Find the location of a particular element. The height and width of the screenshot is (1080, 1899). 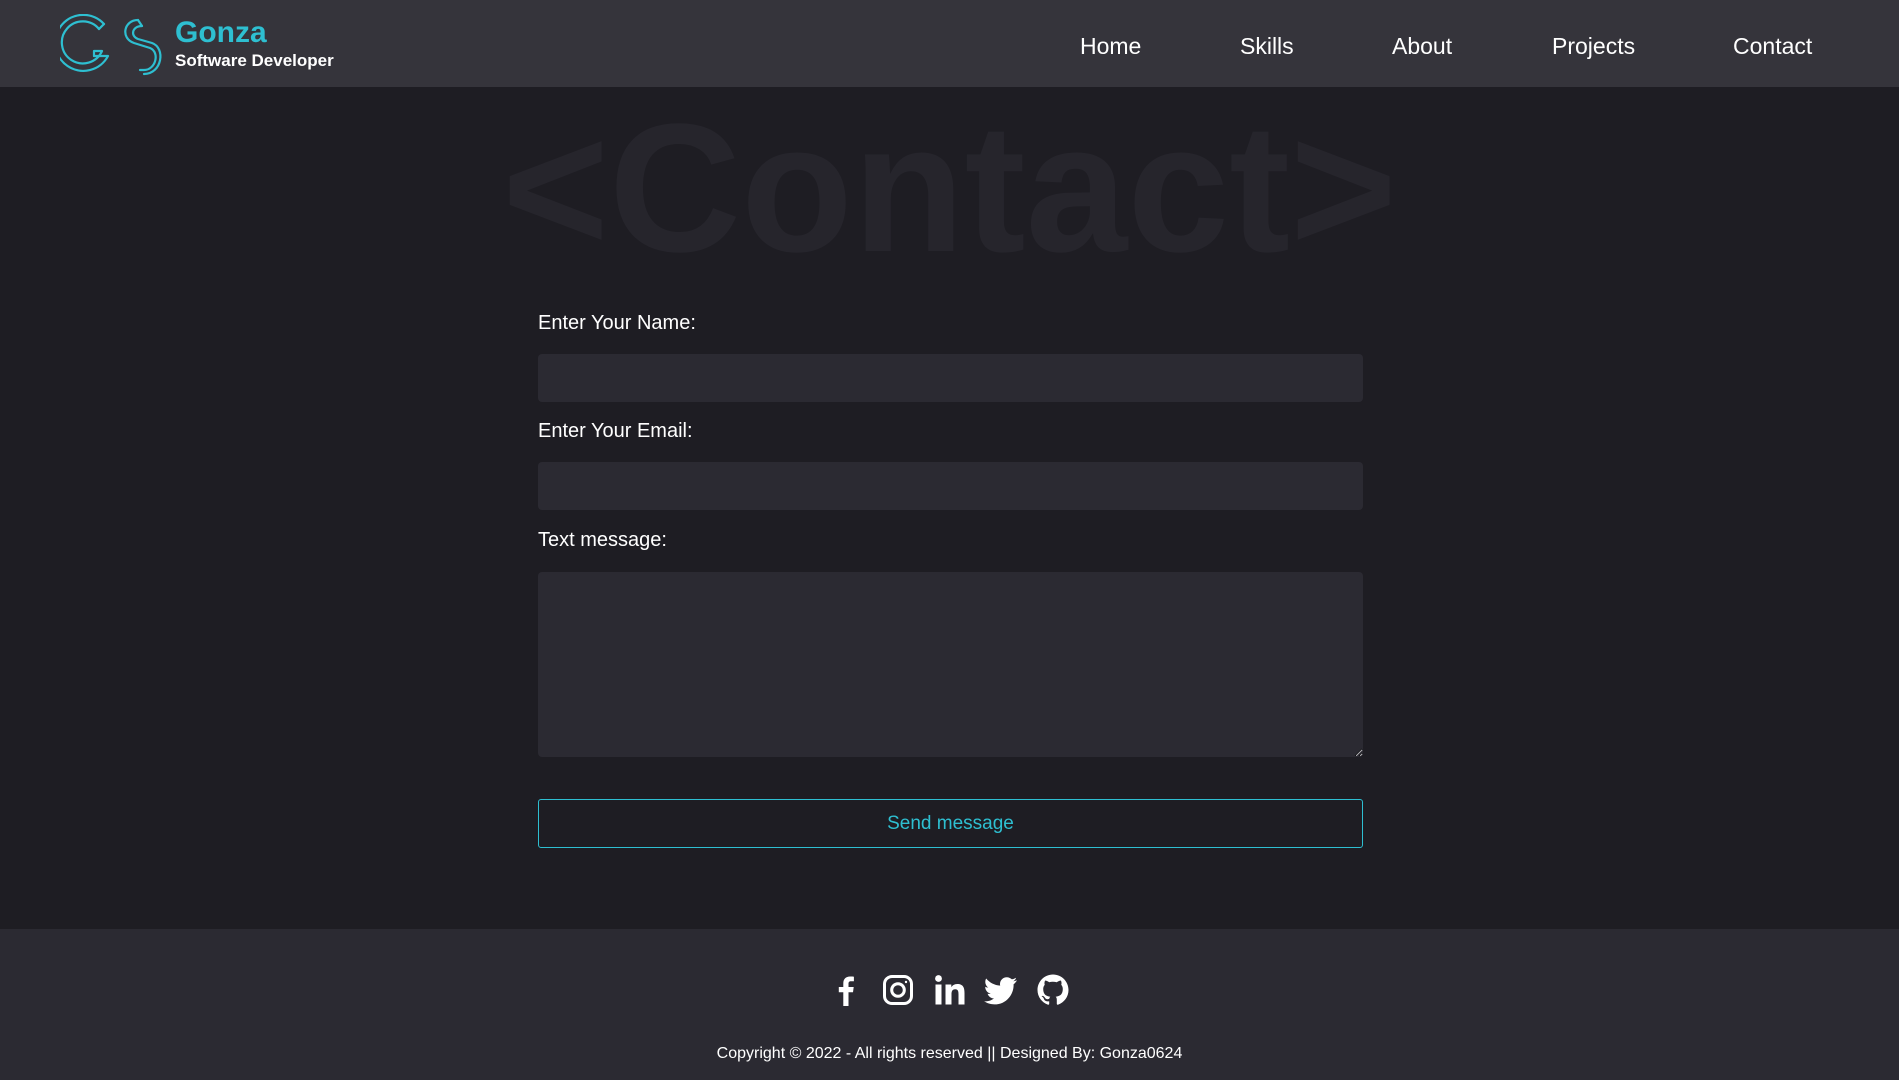

nav-item-home: Home is located at coordinates (1110, 46).